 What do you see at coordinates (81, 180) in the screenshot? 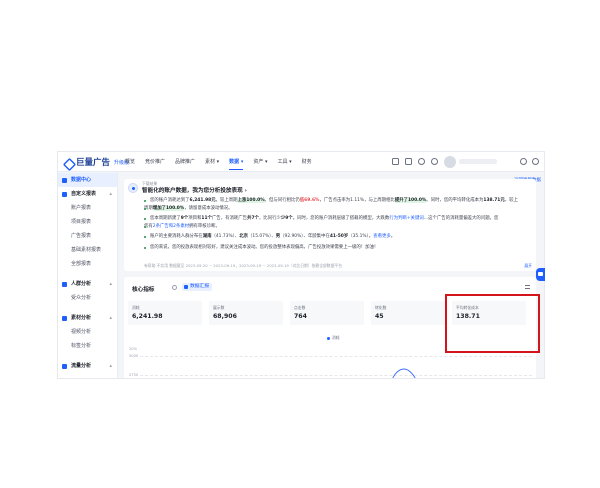
I see `sidebar-item-label: 数据中心` at bounding box center [81, 180].